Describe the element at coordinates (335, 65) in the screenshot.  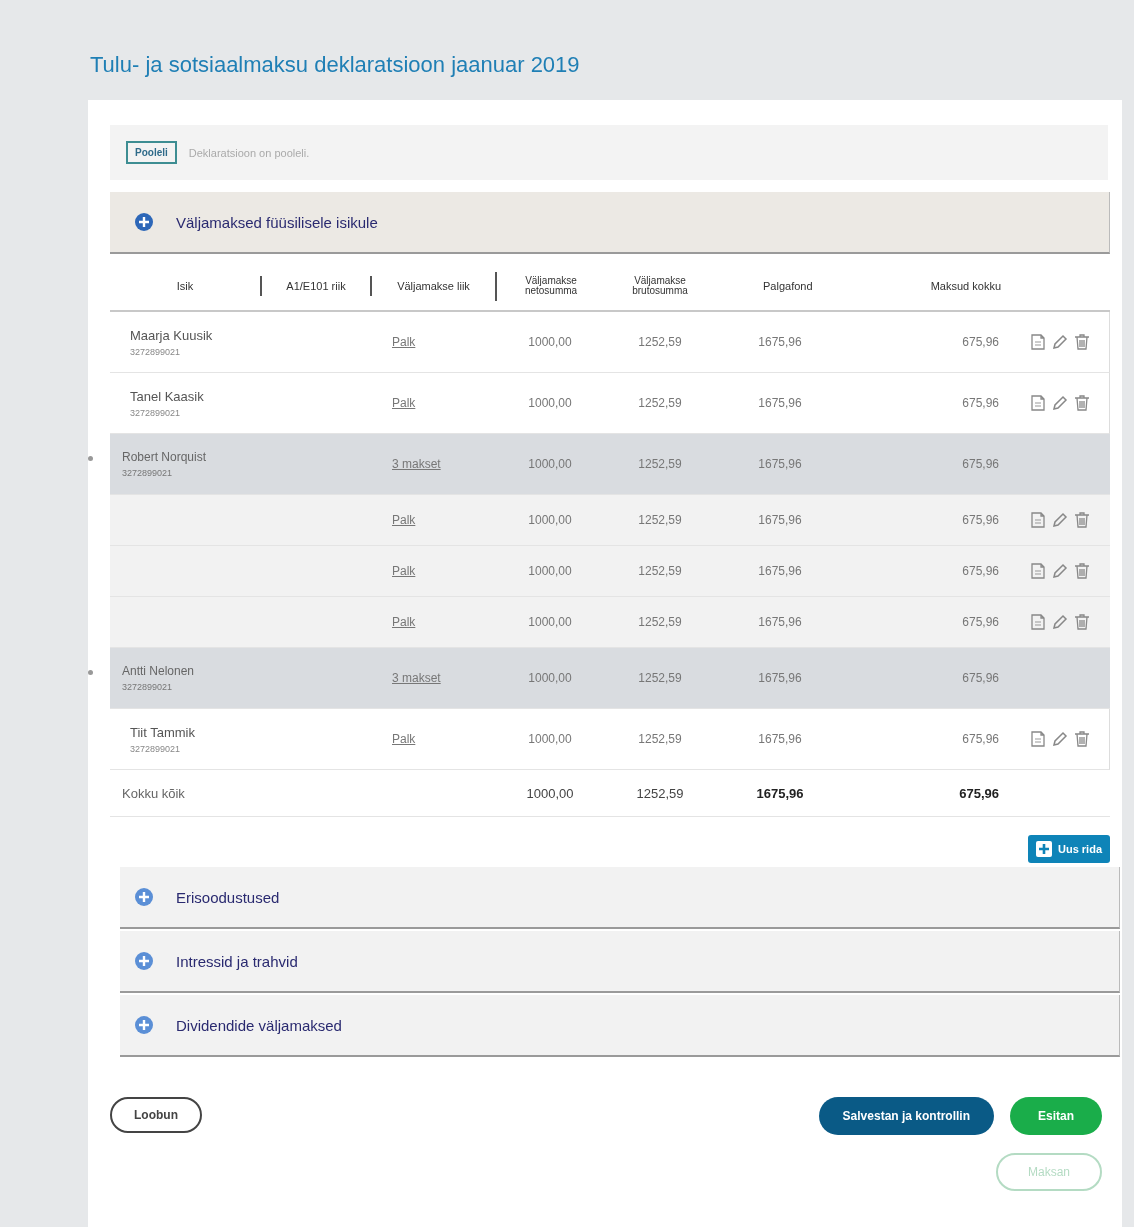
I see `page-title: Tulu- ja sotsiaalmaksu deklaratsioon jaanuar 2019` at that location.